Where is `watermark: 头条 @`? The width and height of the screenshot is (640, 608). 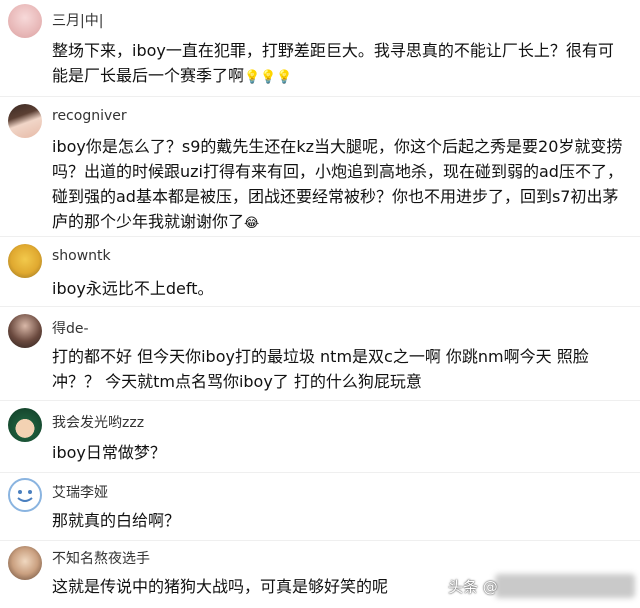 watermark: 头条 @ is located at coordinates (473, 587).